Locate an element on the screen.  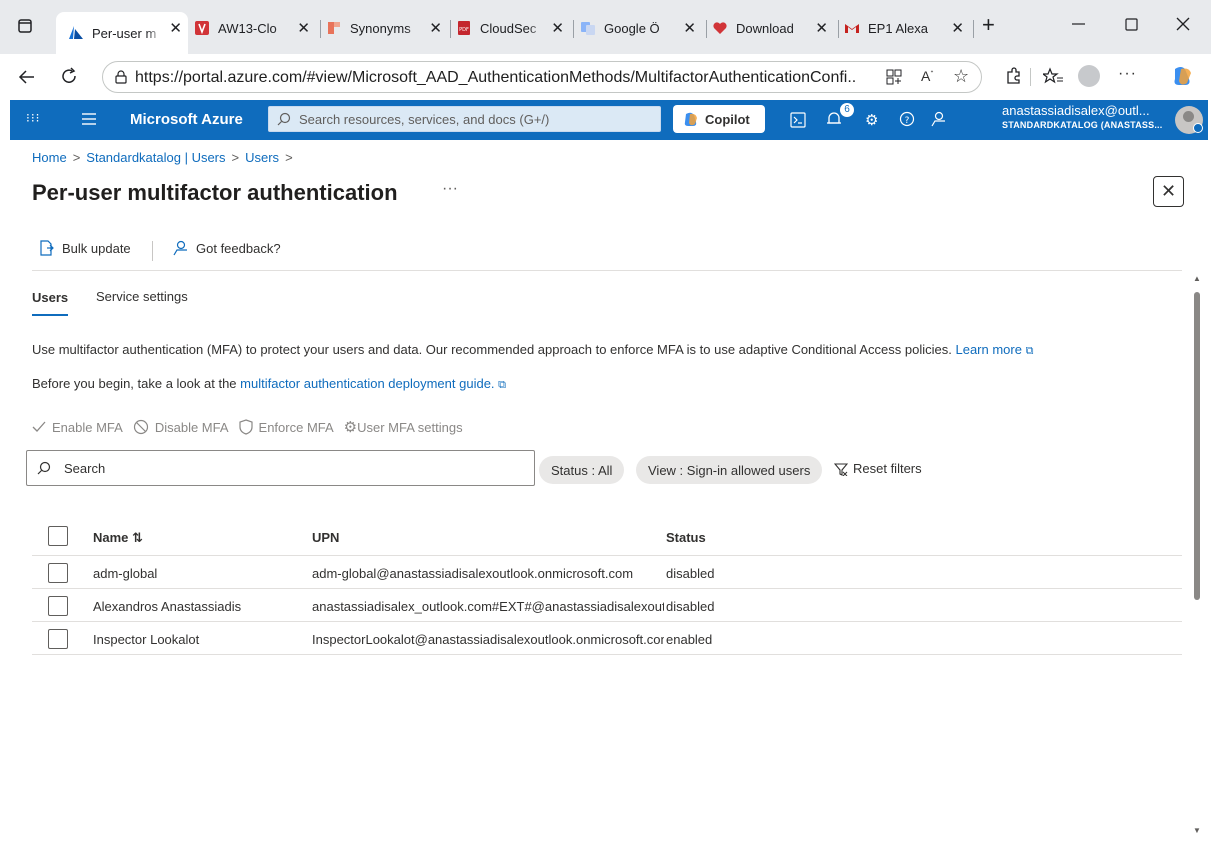
help-icon: ? is located at coordinates (907, 119).